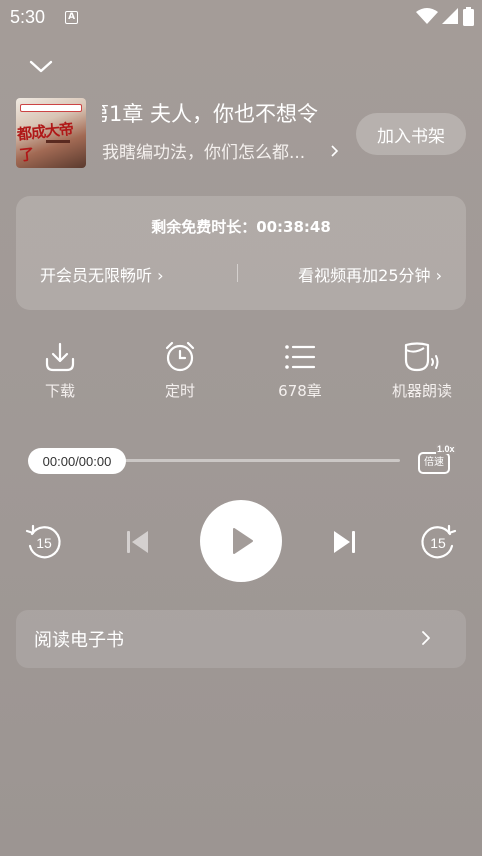  I want to click on status-time: 5:30, so click(28, 16).